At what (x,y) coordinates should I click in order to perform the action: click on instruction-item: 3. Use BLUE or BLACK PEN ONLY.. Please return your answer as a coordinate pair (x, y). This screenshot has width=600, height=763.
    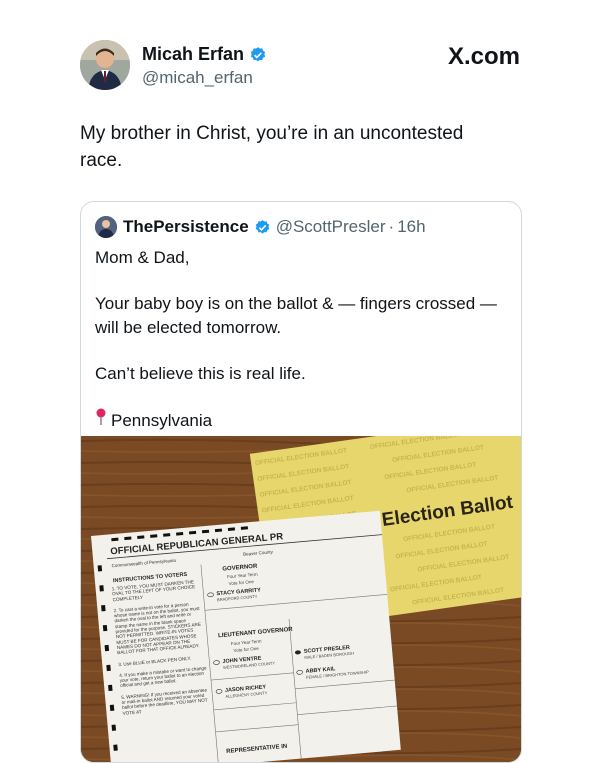
    Looking at the image, I should click on (155, 661).